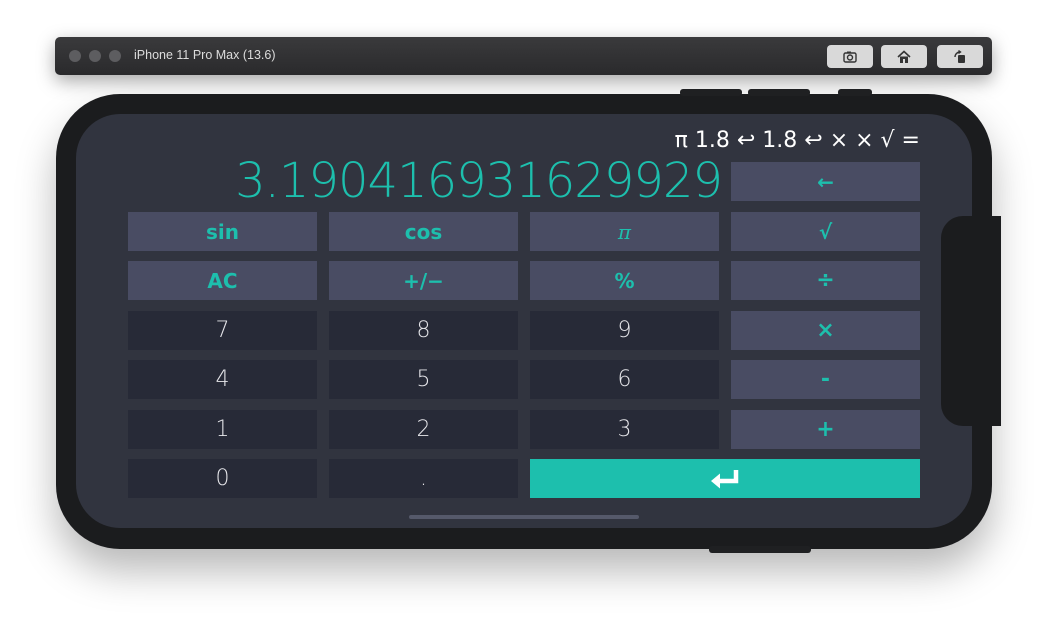 Image resolution: width=1048 pixels, height=631 pixels. What do you see at coordinates (797, 140) in the screenshot?
I see `history-tape: π 1.8 ↩ 1.8 ↩ × × √ =` at bounding box center [797, 140].